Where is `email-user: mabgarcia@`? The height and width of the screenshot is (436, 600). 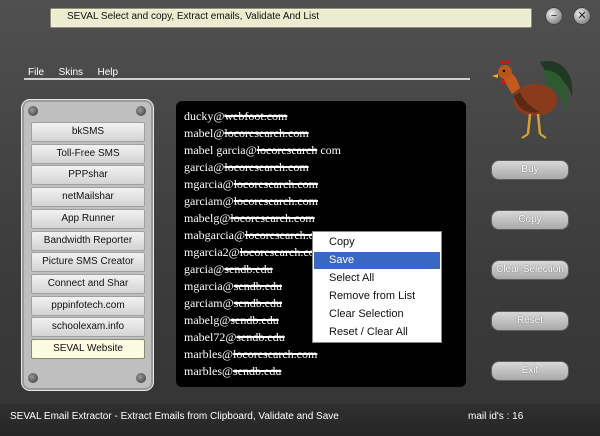
email-user: mabgarcia@ is located at coordinates (215, 235).